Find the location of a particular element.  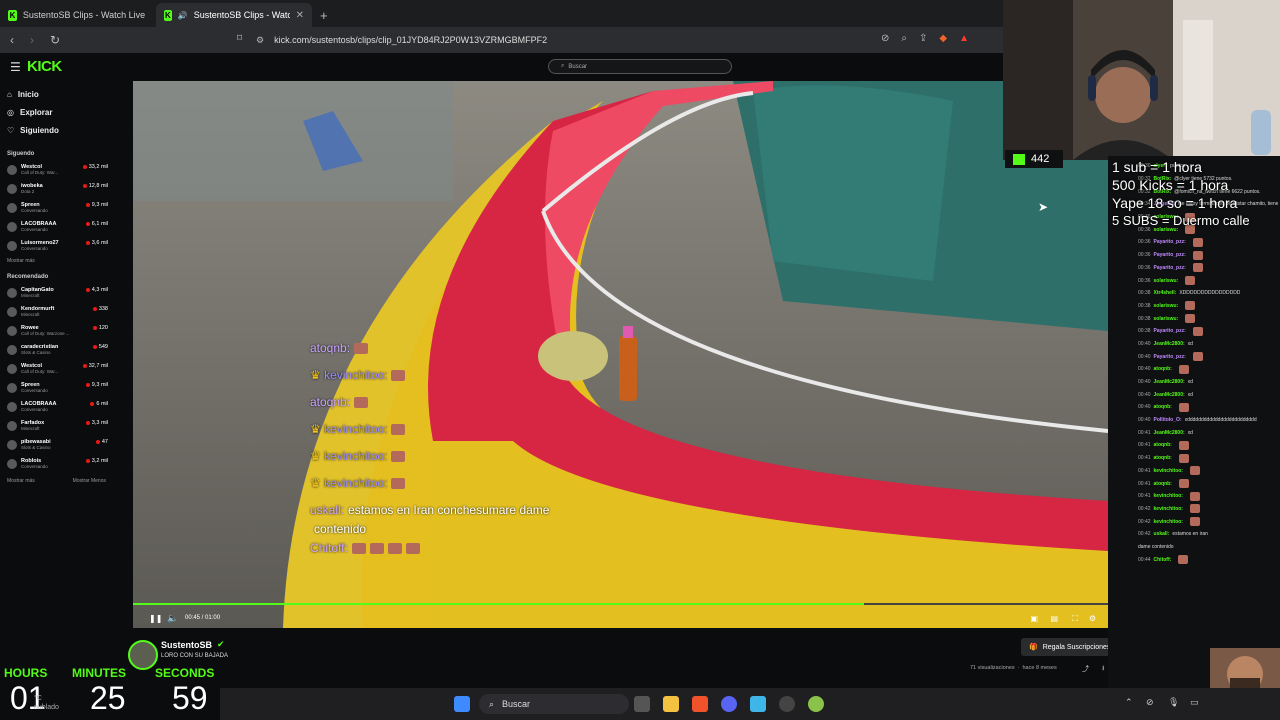

show-more-less-row: Mostrar más Mostrar Menos is located at coordinates (56, 484).